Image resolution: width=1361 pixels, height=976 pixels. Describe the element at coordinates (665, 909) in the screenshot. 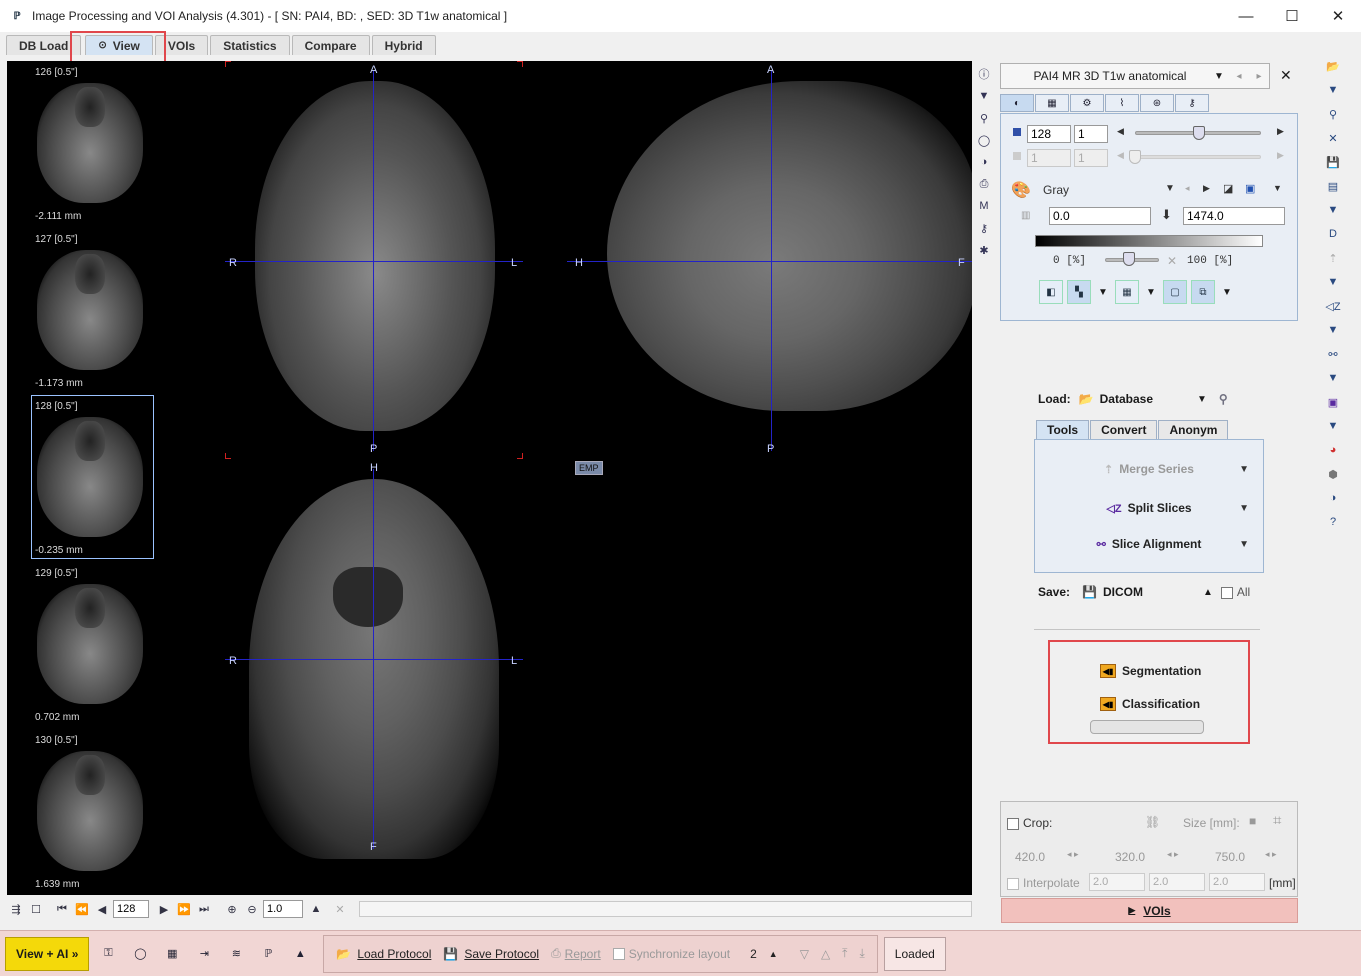

I see `horizontal-scrollbar` at that location.